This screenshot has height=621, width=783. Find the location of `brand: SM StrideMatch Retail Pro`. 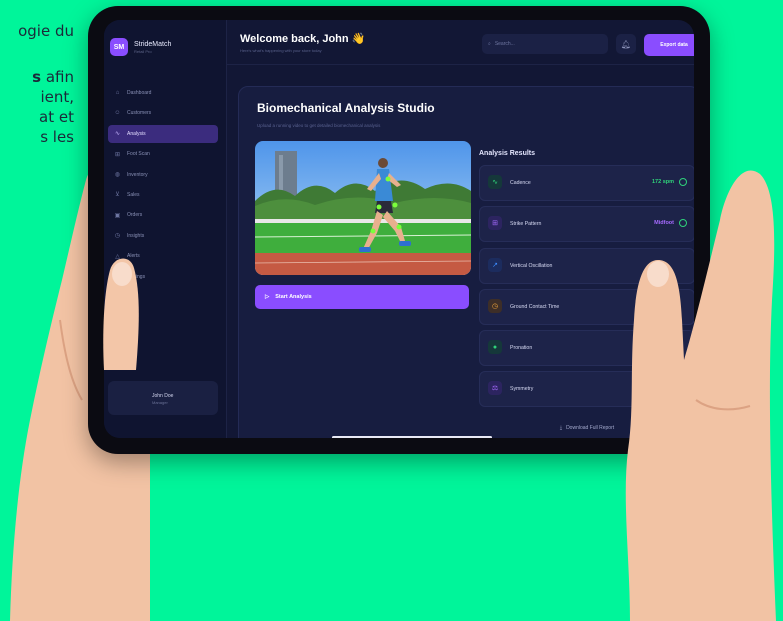

brand: SM StrideMatch Retail Pro is located at coordinates (140, 47).